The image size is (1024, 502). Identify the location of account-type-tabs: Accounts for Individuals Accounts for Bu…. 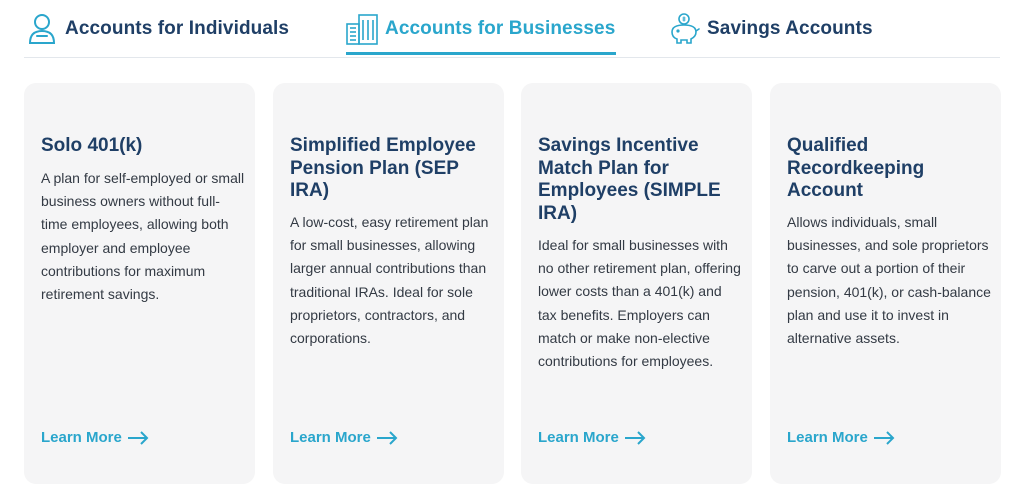
(512, 29).